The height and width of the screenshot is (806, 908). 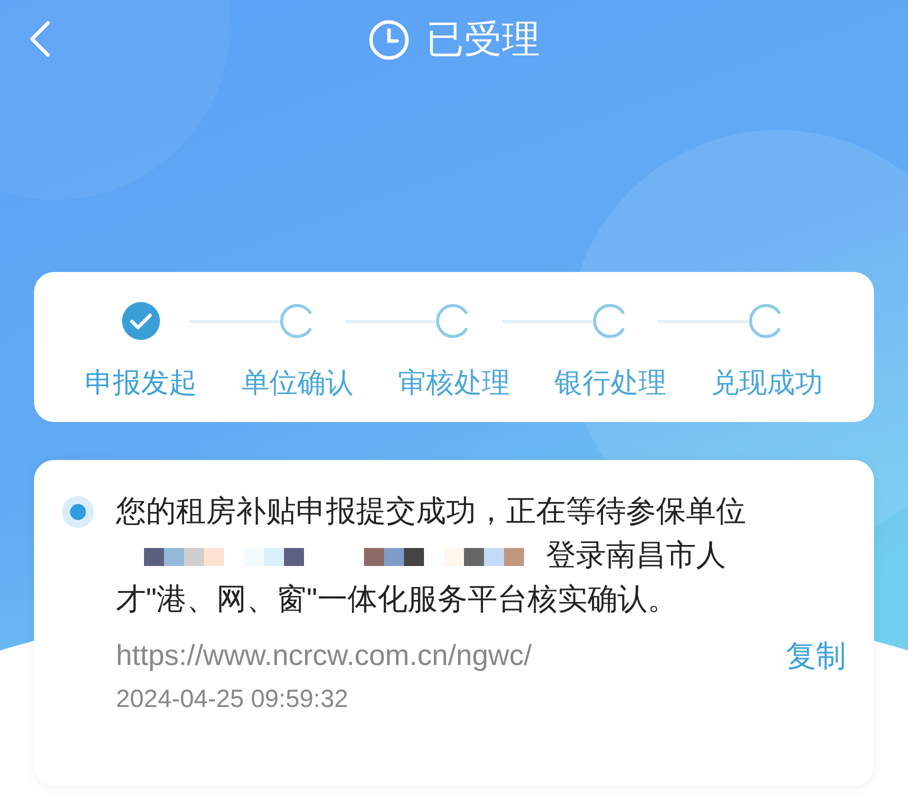 I want to click on page-title: 已受理, so click(x=483, y=40).